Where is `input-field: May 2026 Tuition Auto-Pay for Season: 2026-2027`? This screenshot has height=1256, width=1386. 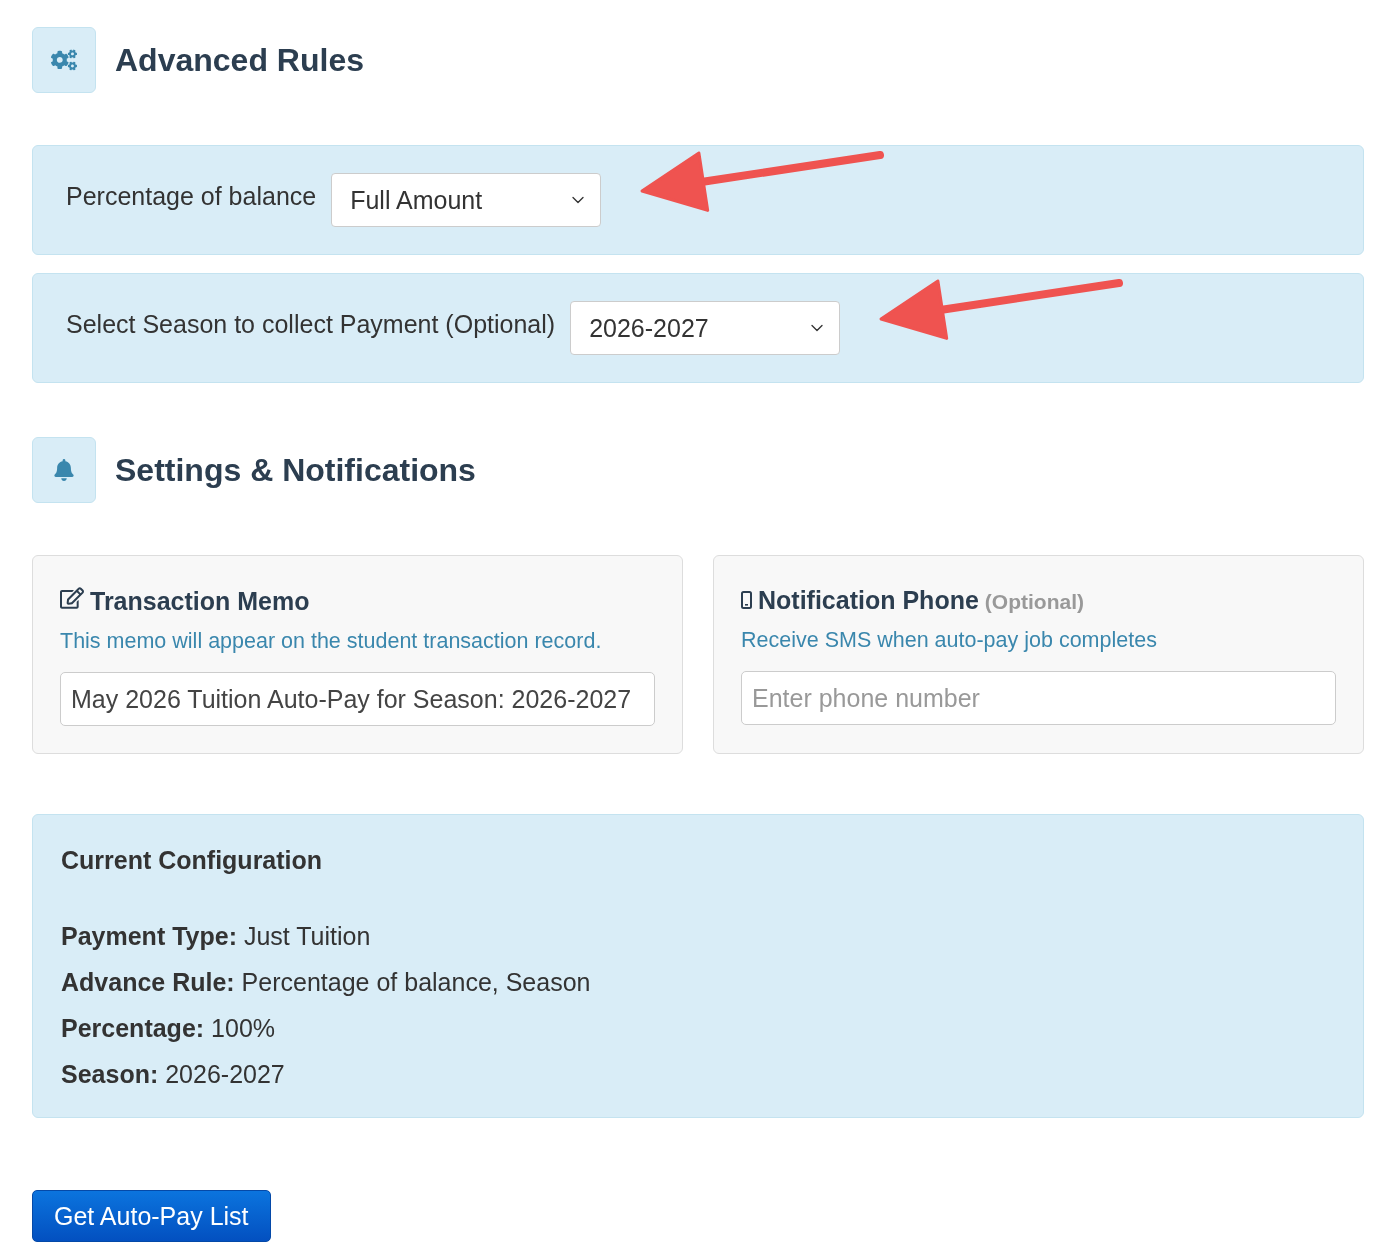 input-field: May 2026 Tuition Auto-Pay for Season: 2026-2027 is located at coordinates (357, 699).